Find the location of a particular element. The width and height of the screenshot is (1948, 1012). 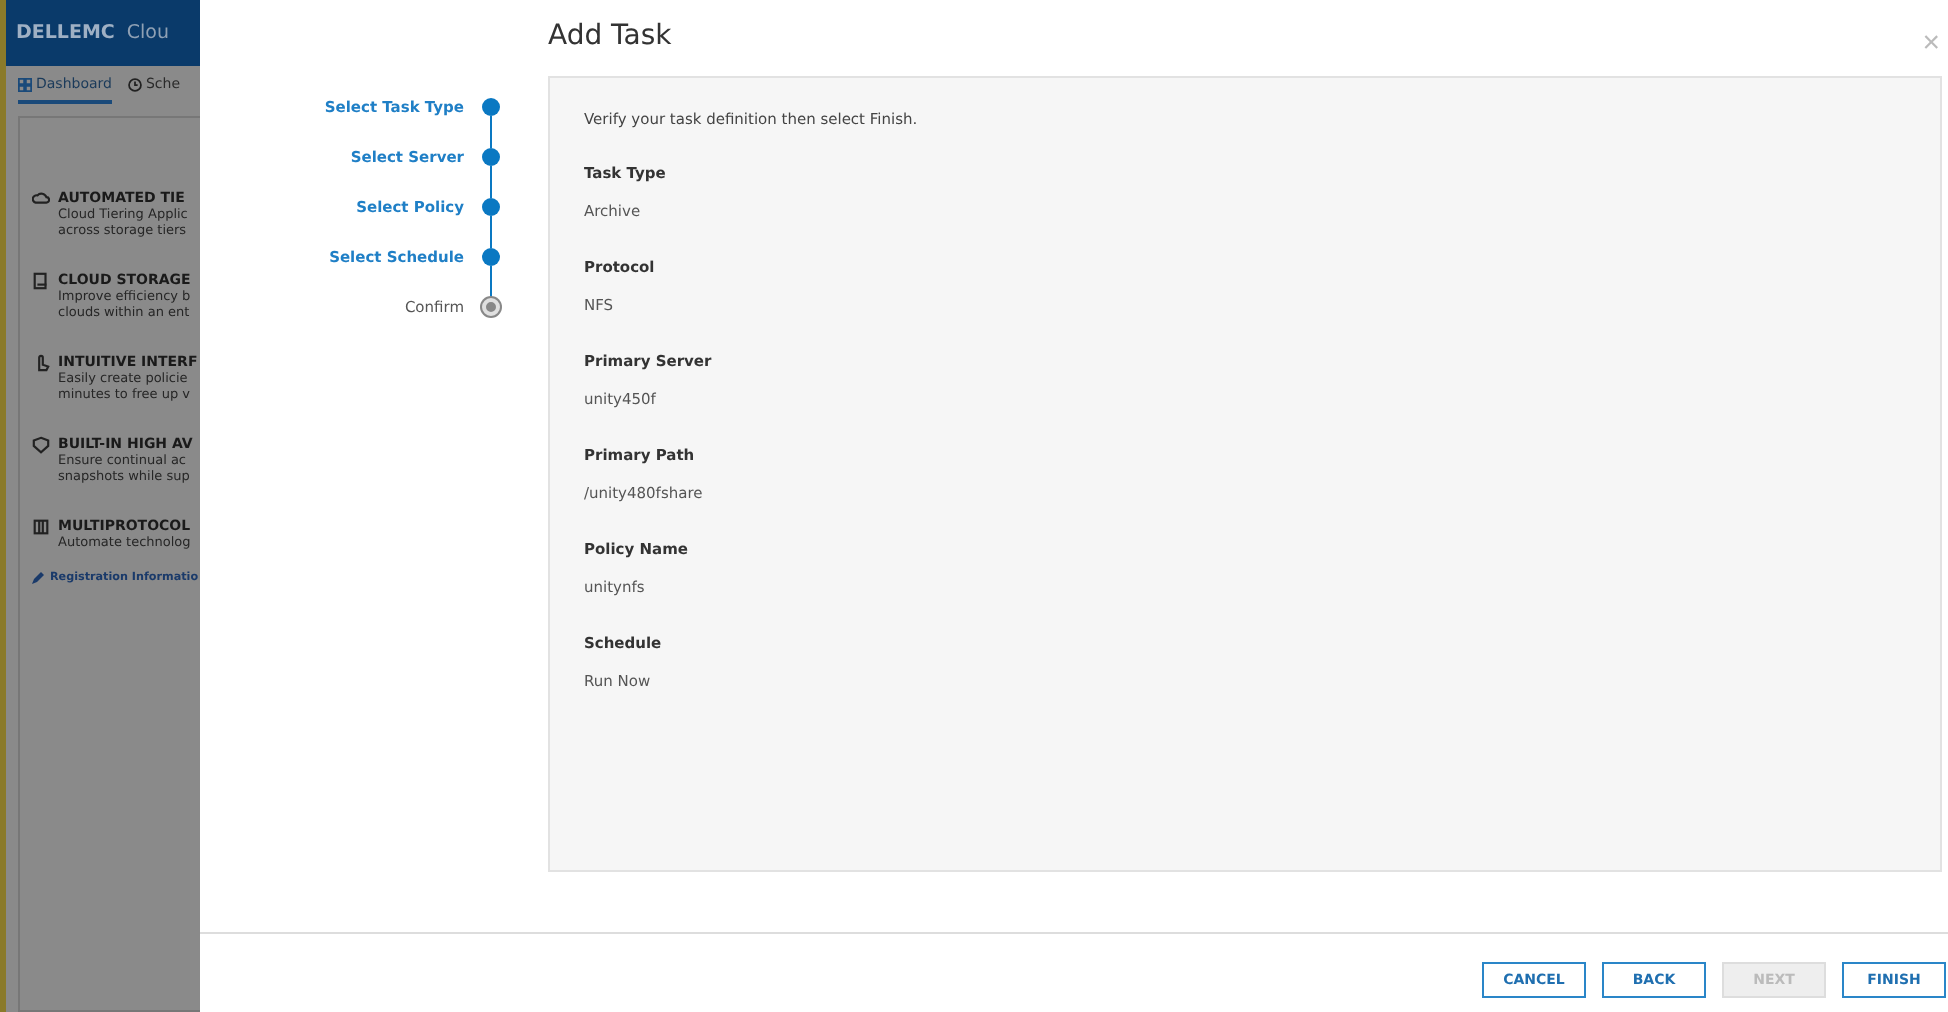

cloud-icon is located at coordinates (41, 199).